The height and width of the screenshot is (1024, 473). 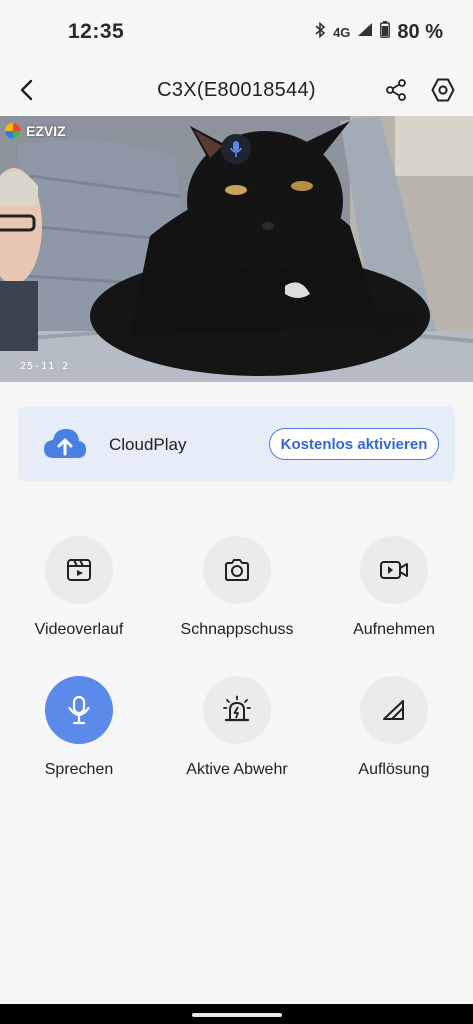 I want to click on talk-indicator, so click(x=236, y=149).